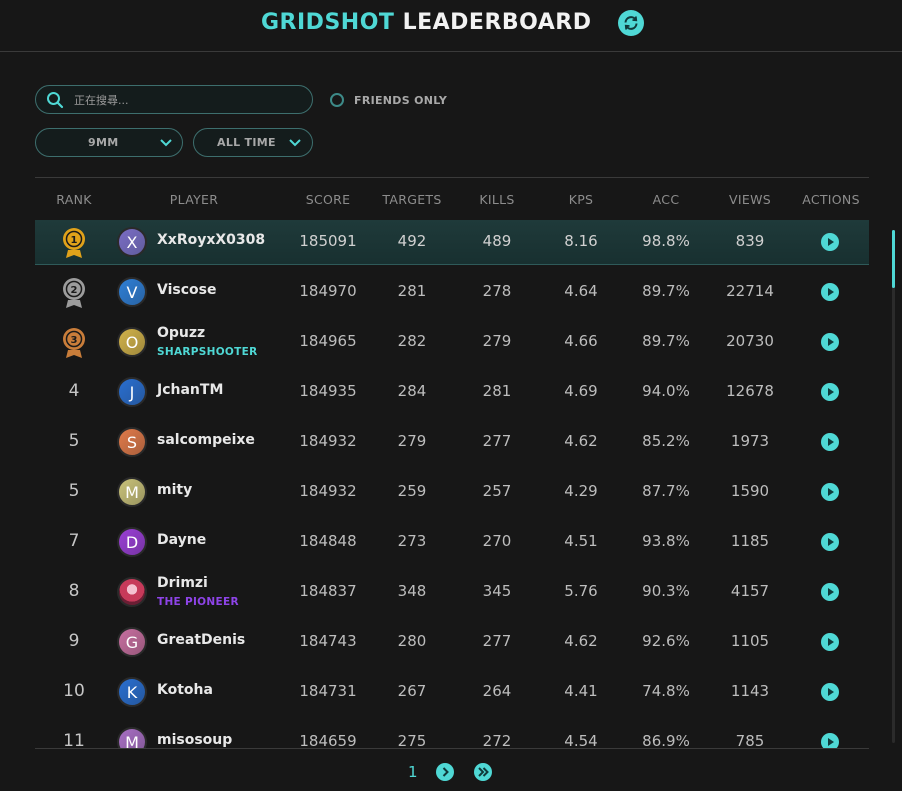 Image resolution: width=902 pixels, height=791 pixels. Describe the element at coordinates (750, 291) in the screenshot. I see `views-value: 22714` at that location.